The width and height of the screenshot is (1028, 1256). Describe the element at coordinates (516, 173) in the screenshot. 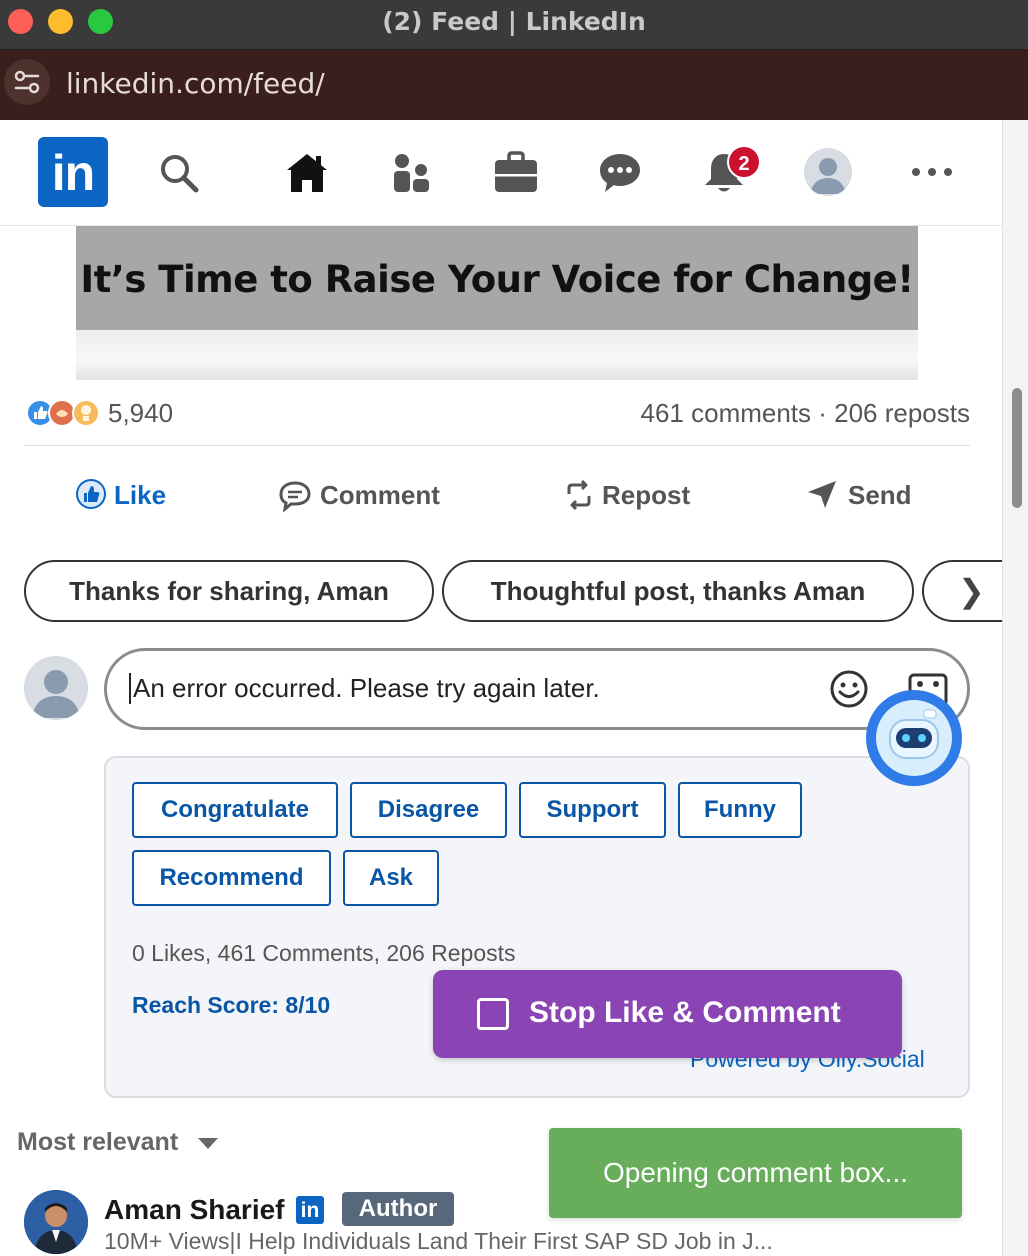

I see `jobs-icon` at that location.